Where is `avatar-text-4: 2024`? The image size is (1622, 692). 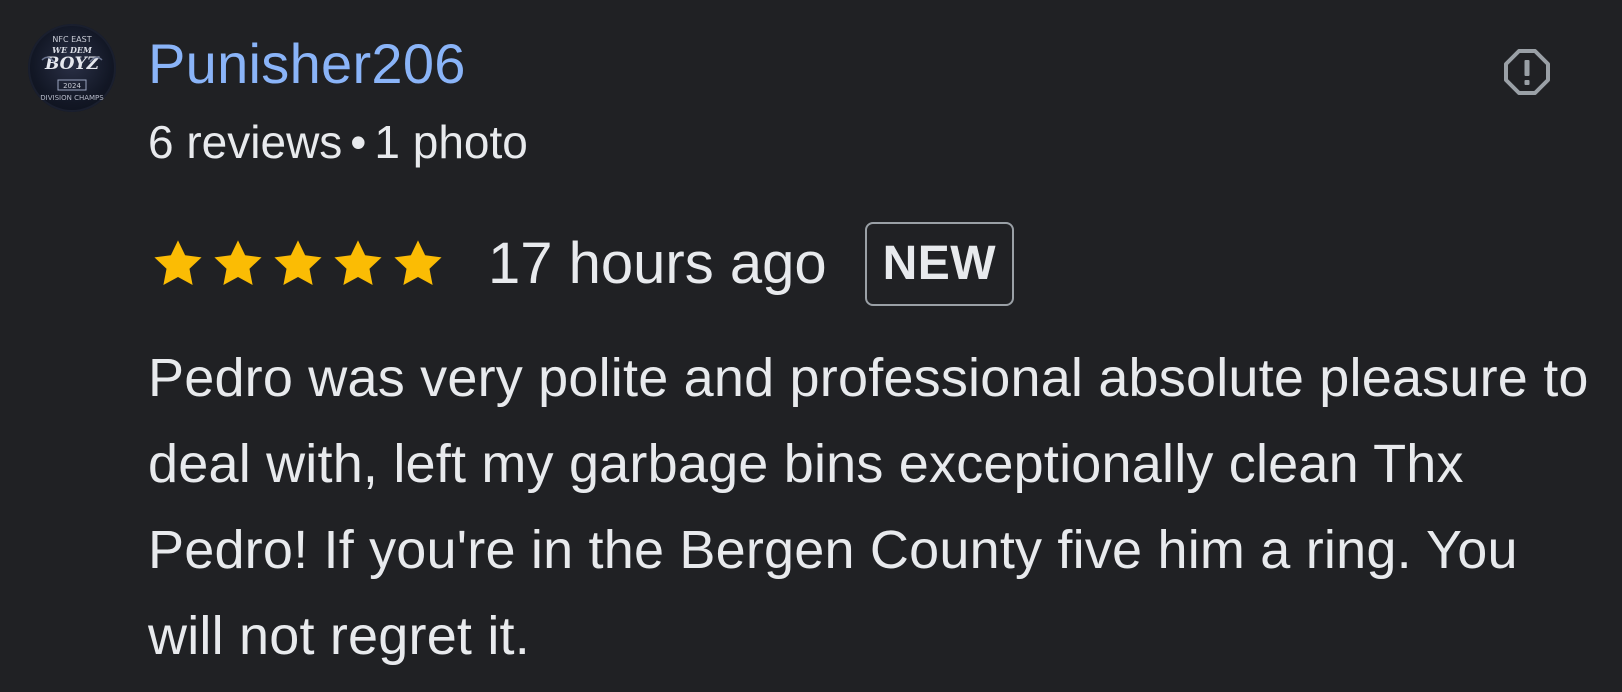 avatar-text-4: 2024 is located at coordinates (72, 86).